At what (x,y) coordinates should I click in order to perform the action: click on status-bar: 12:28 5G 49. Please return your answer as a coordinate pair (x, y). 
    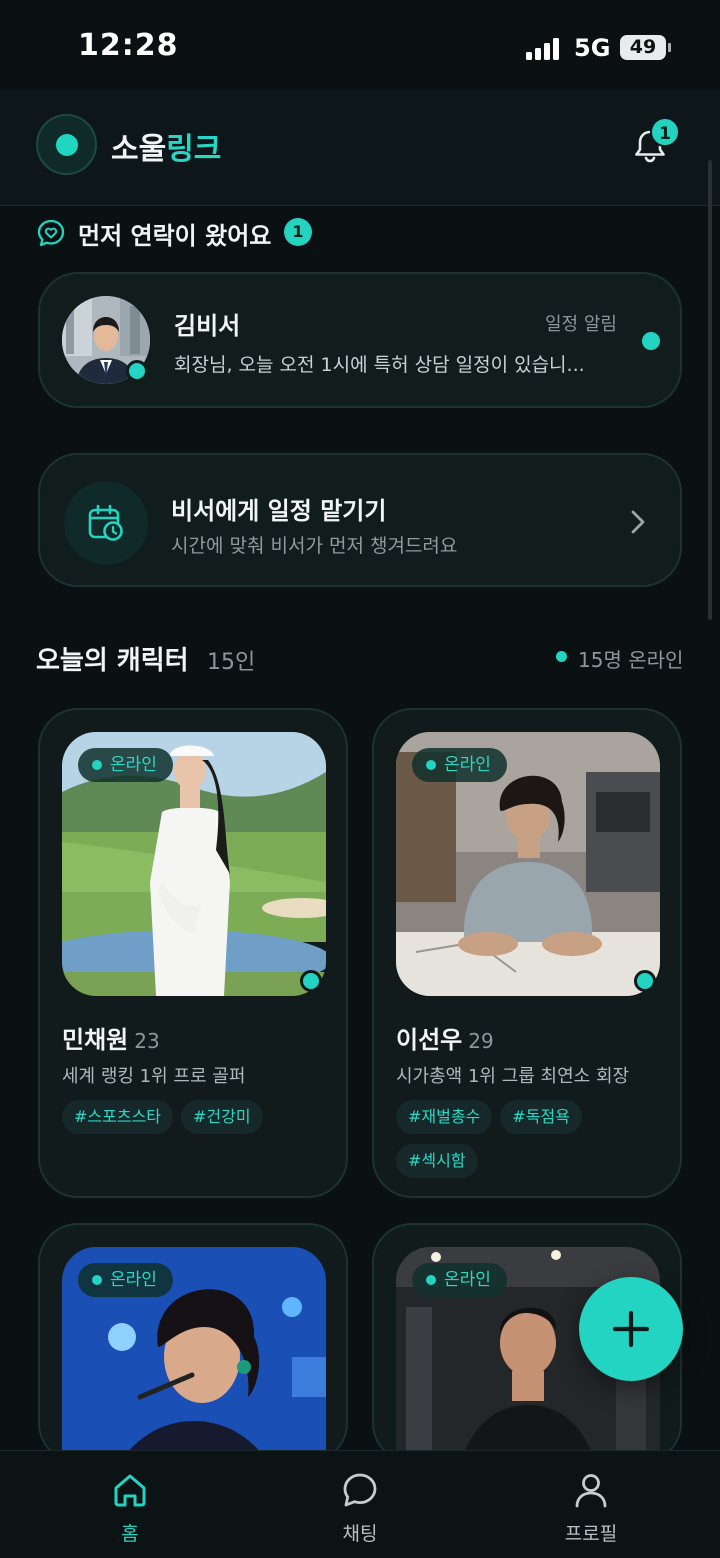
    Looking at the image, I should click on (360, 45).